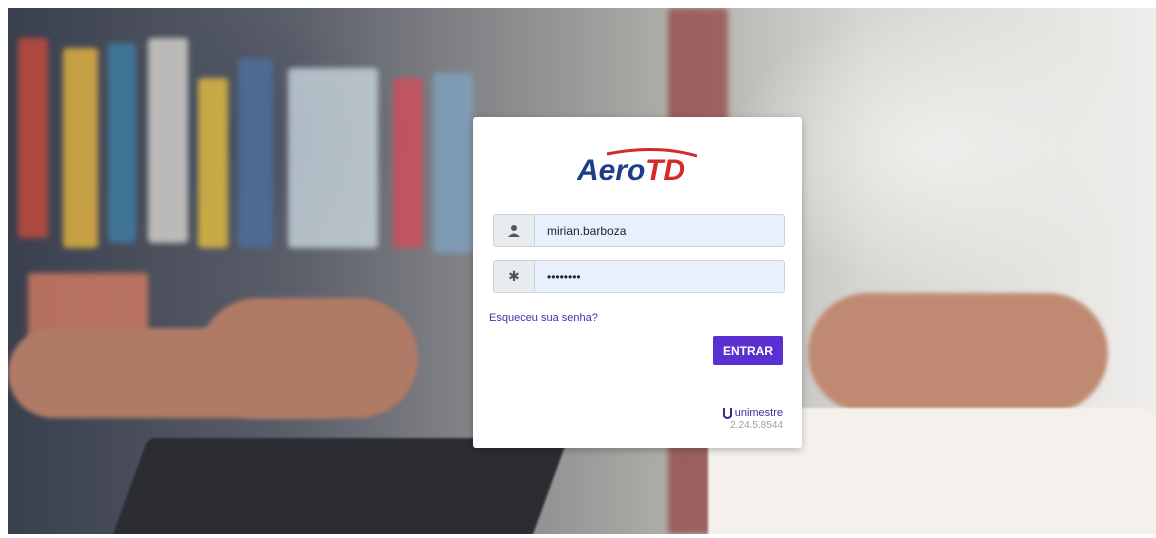  I want to click on svg-text: TD, so click(665, 170).